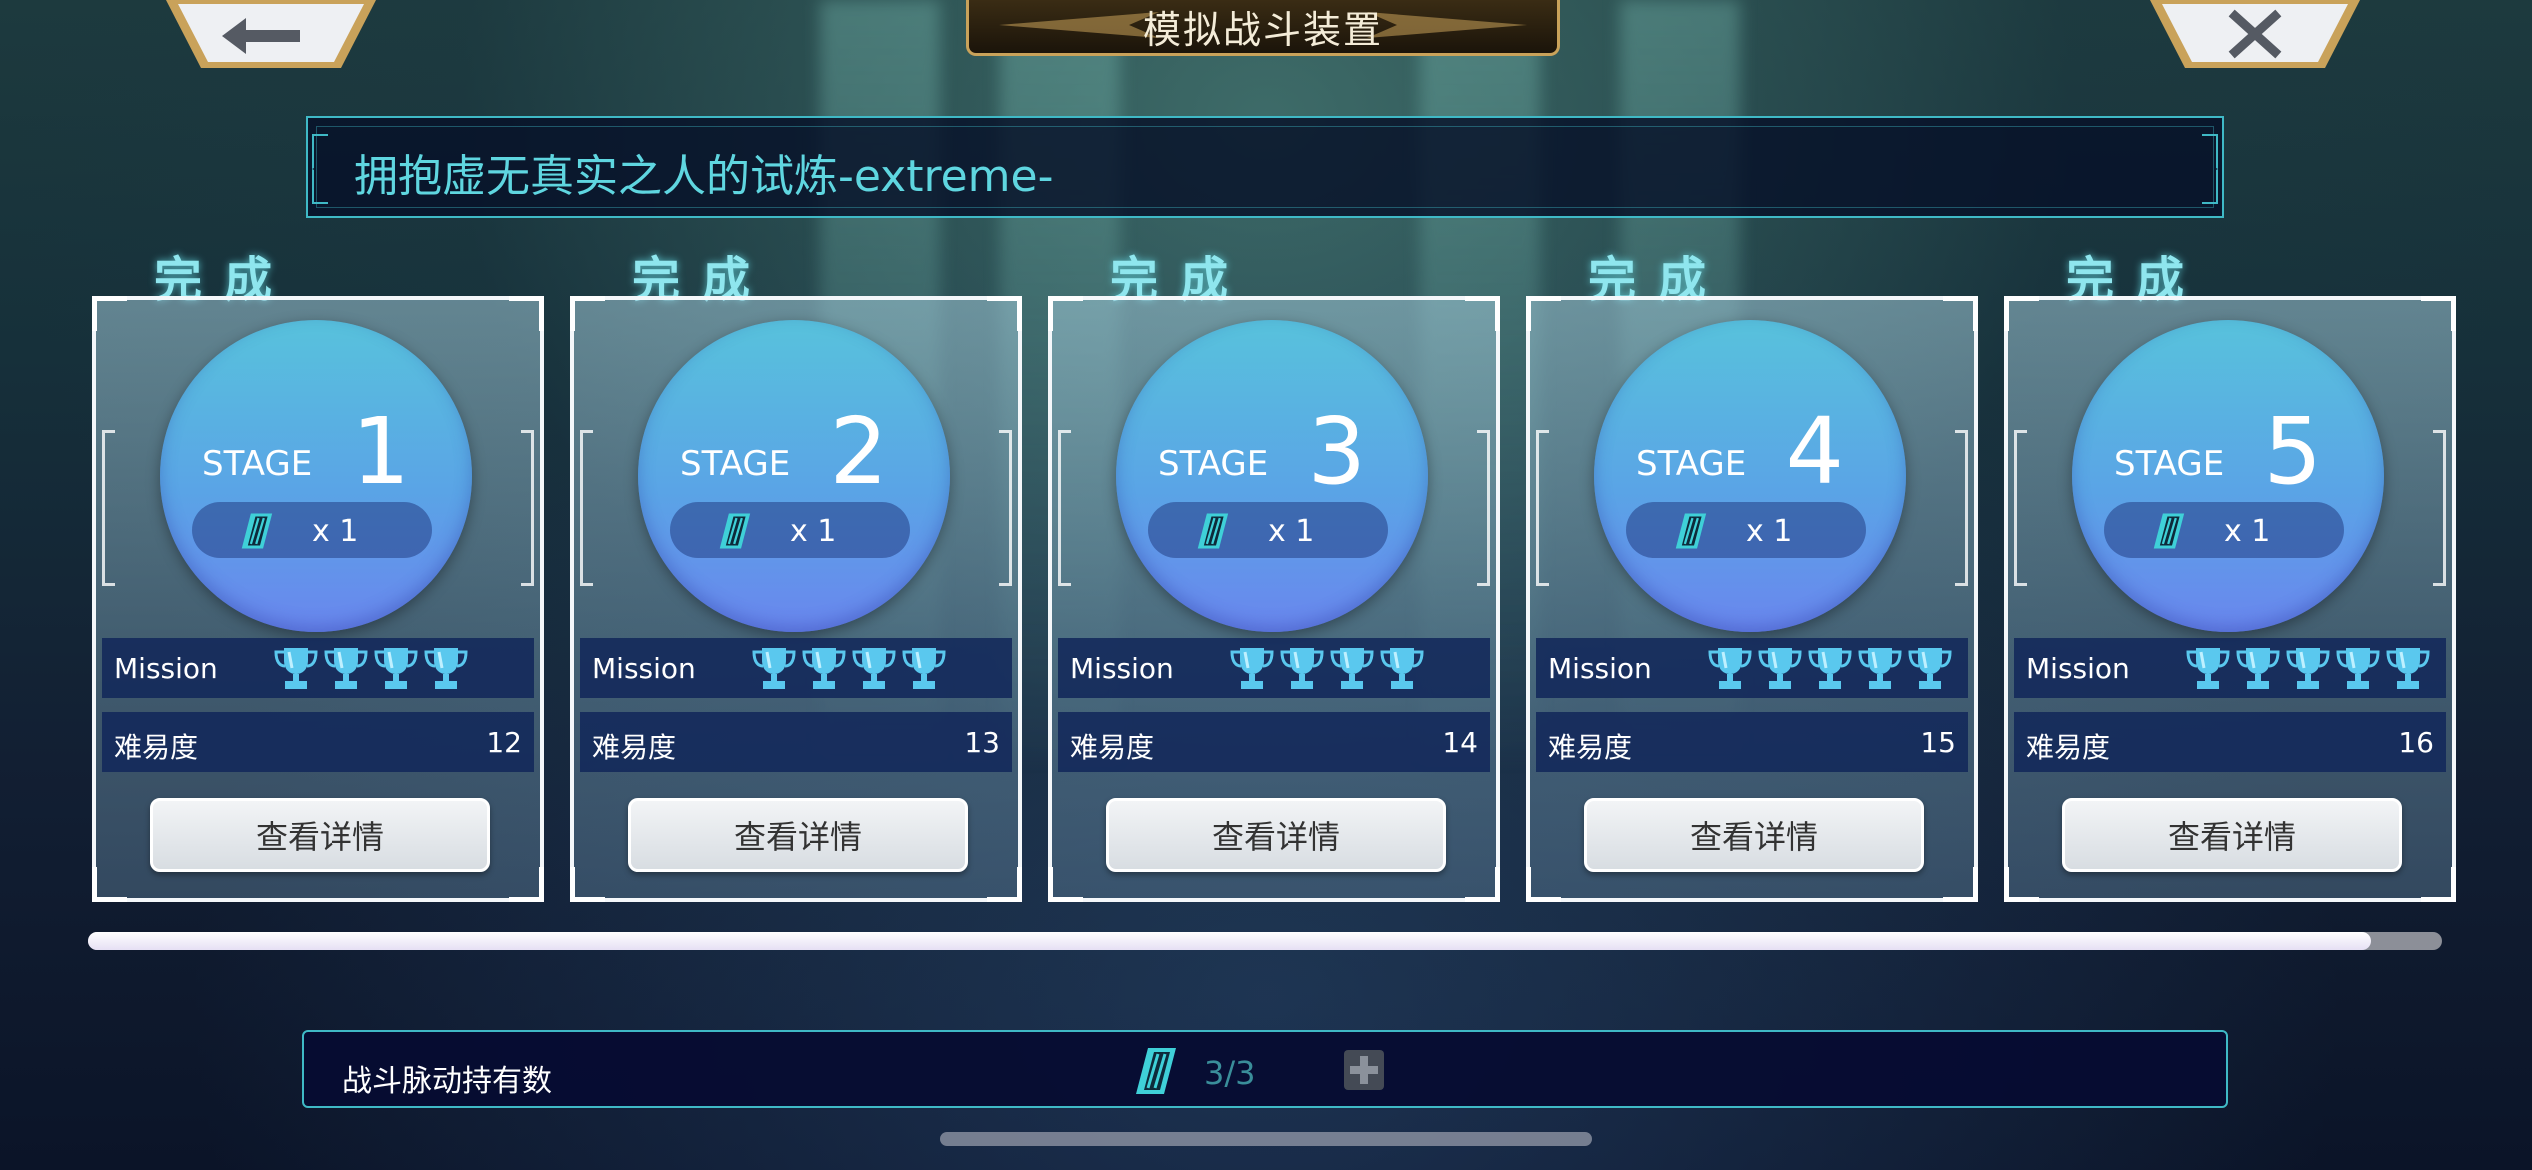 The image size is (2532, 1170). I want to click on stage-card-body: STAGE 5 x 1 Mission 难易度 16 查看详情, so click(2230, 599).